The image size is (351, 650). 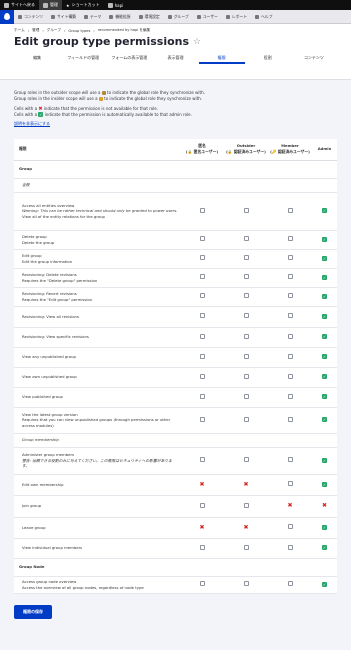 What do you see at coordinates (119, 17) in the screenshot?
I see `admin-menu-item: 機能拡張` at bounding box center [119, 17].